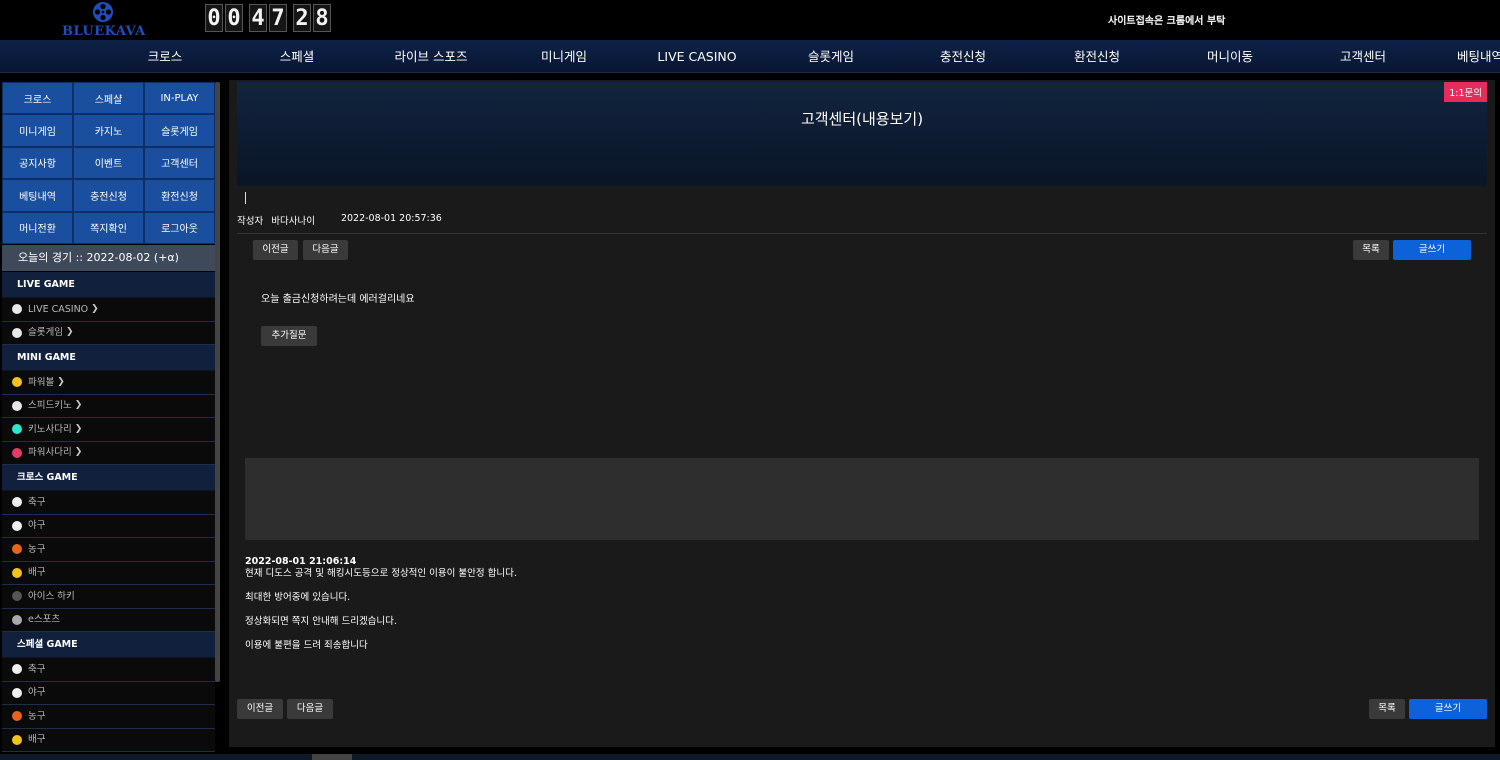 Image resolution: width=1500 pixels, height=760 pixels. Describe the element at coordinates (1432, 250) in the screenshot. I see `write-button: 글쓰기` at that location.